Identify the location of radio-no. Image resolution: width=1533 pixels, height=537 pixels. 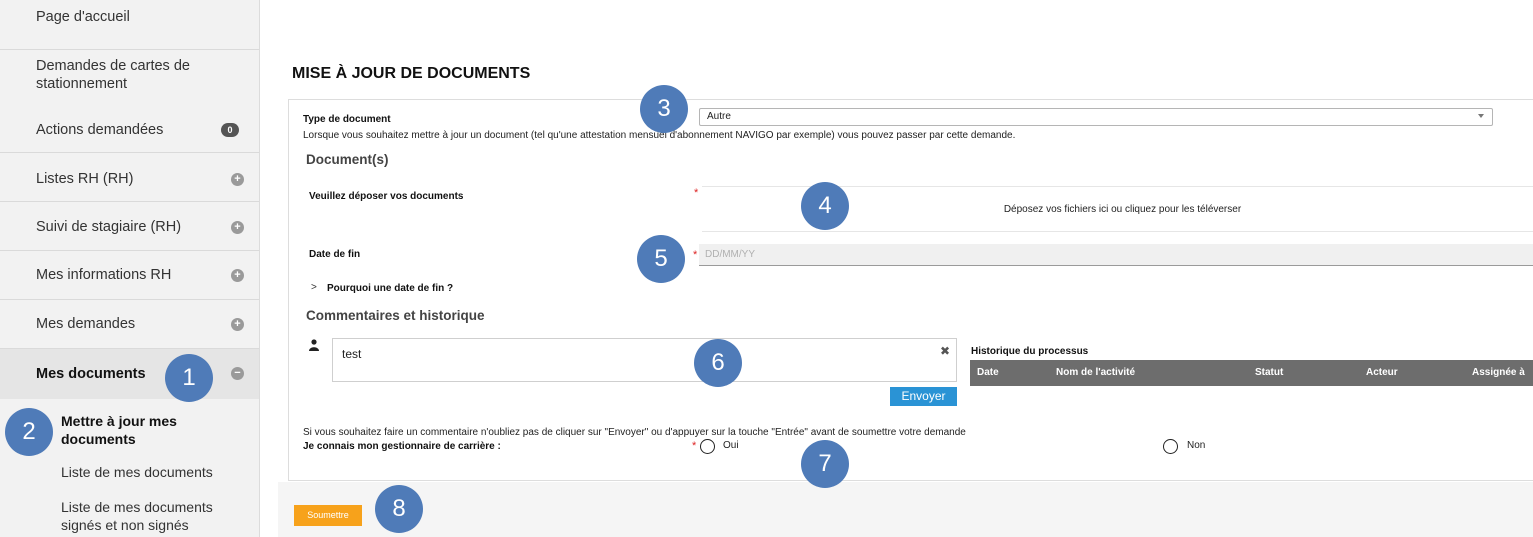
(1170, 446).